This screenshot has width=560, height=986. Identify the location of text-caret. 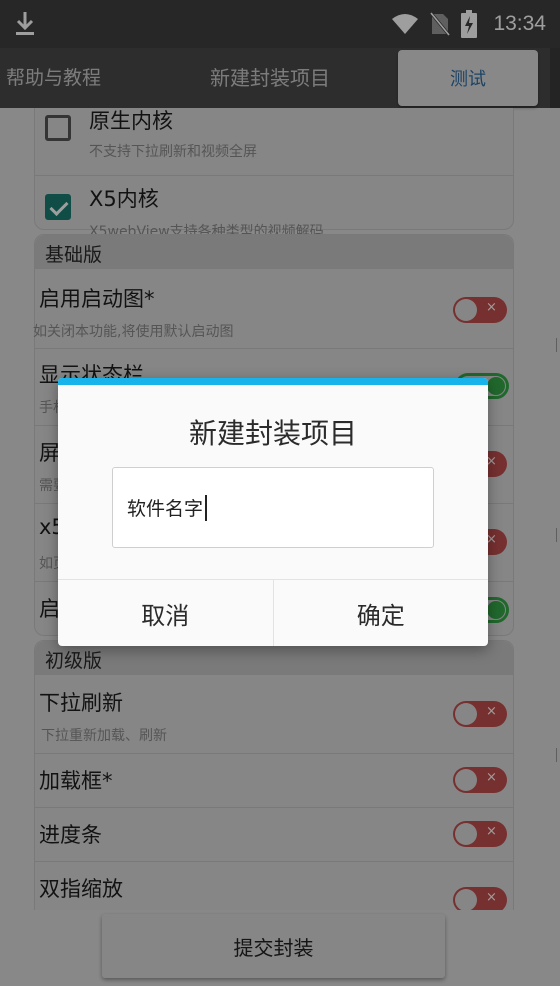
(206, 507).